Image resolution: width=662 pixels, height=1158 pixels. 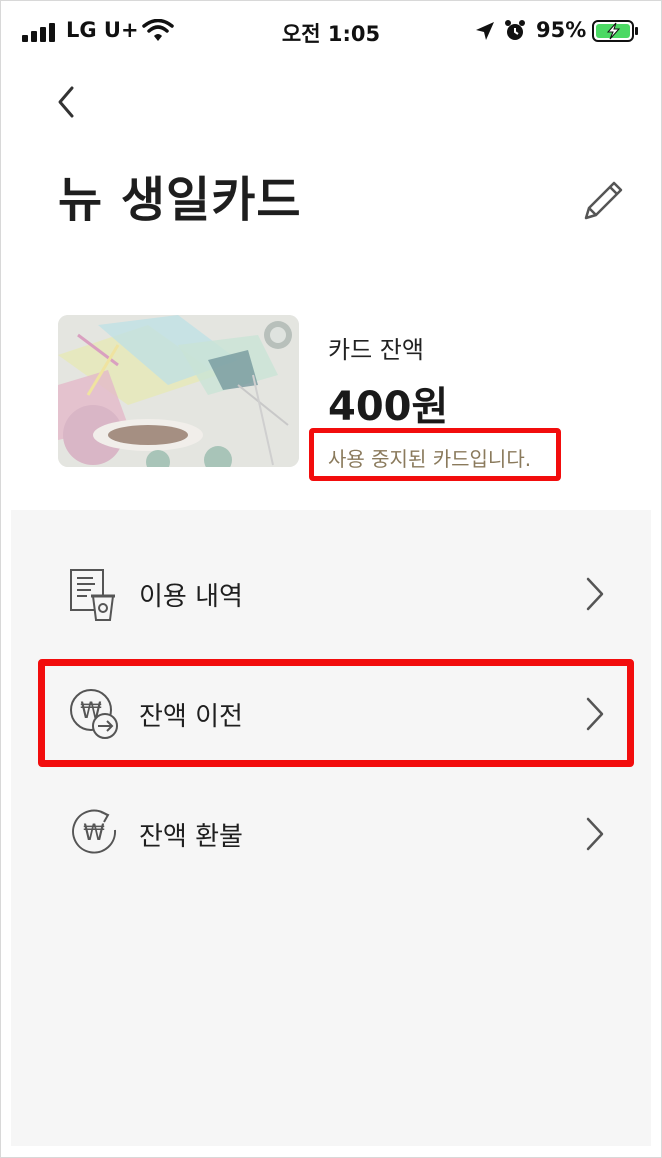 I want to click on menu-item-balance-refund: ₩ 잔액 환불, so click(x=331, y=831).